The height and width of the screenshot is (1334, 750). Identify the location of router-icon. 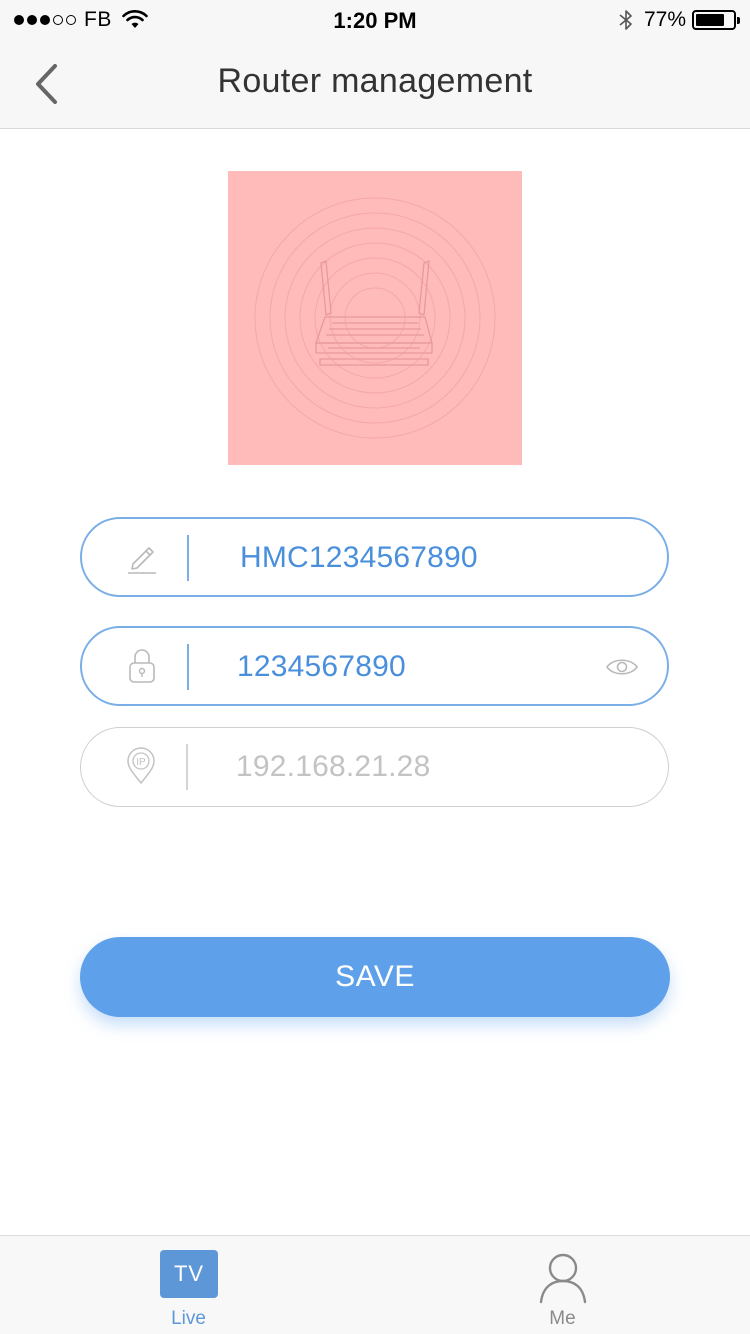
(375, 318).